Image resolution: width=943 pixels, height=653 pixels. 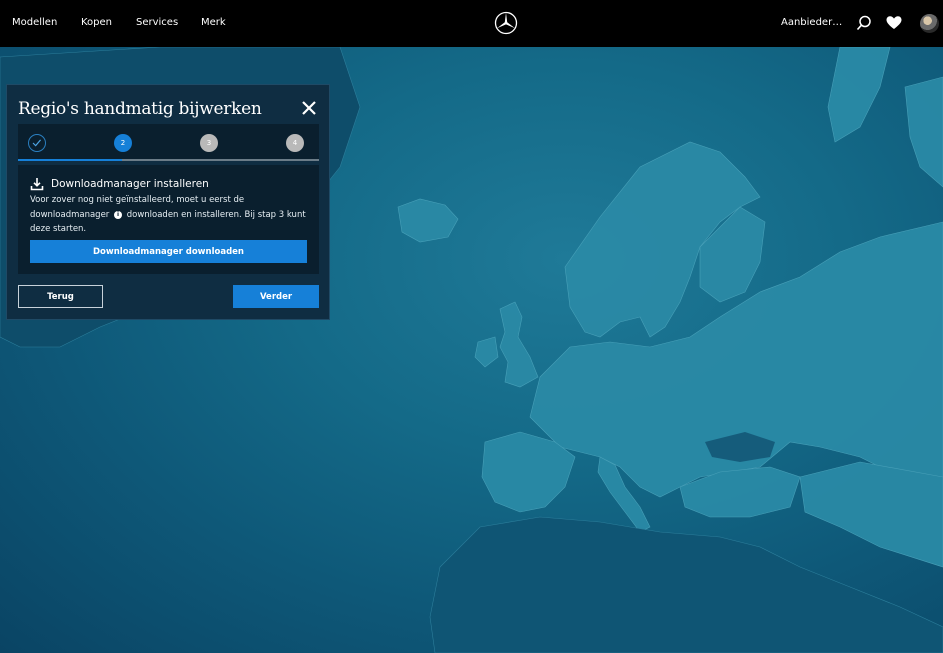 What do you see at coordinates (70, 160) in the screenshot?
I see `progress-fill` at bounding box center [70, 160].